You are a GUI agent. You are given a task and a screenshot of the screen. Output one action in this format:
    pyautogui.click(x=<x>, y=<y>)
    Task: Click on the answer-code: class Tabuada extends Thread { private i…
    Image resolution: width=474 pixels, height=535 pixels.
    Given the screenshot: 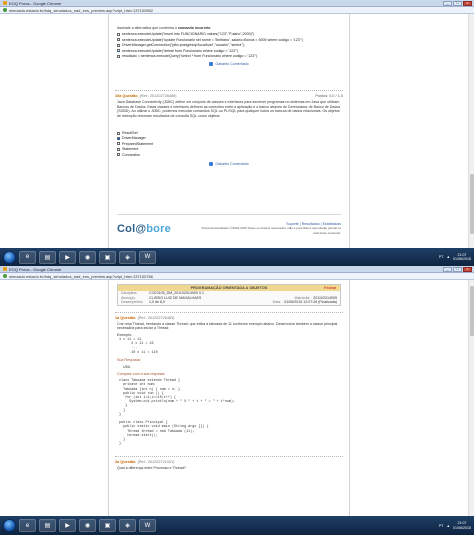 What is the action you would take?
    pyautogui.click(x=177, y=413)
    